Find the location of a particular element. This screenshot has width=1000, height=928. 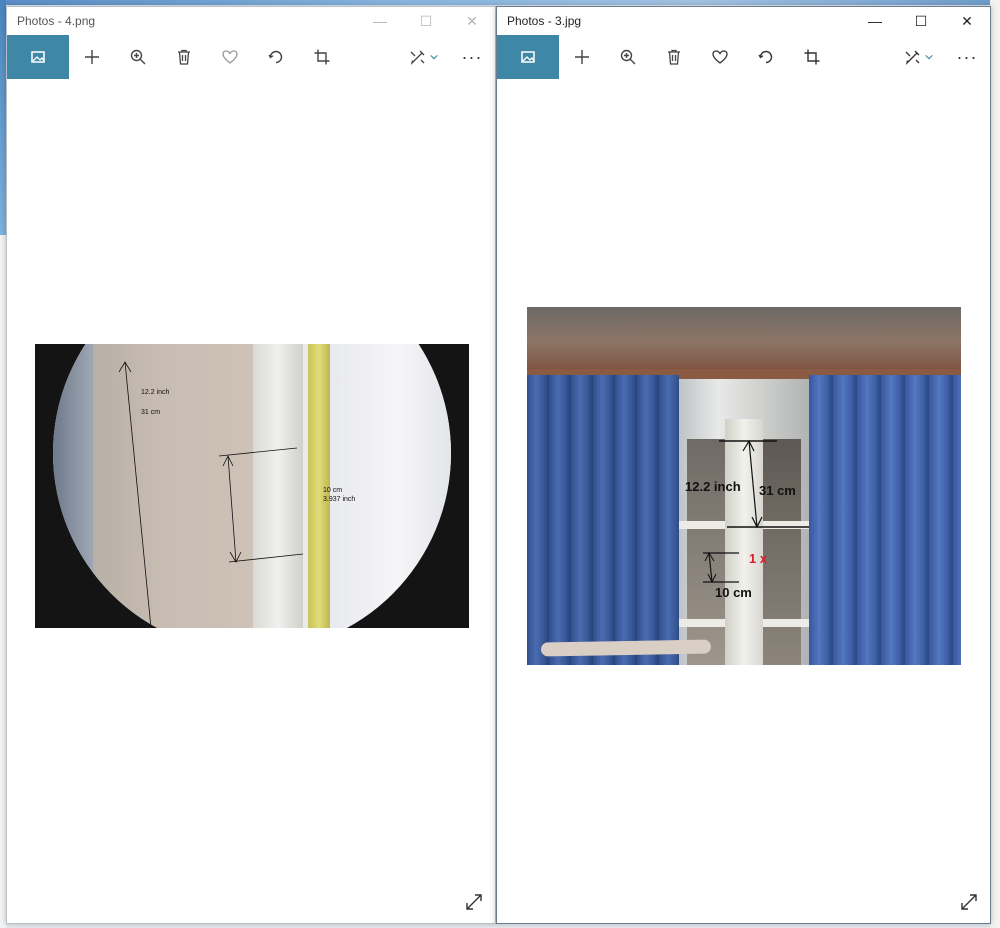

window-title: Photos - 3.jpg is located at coordinates (544, 21).